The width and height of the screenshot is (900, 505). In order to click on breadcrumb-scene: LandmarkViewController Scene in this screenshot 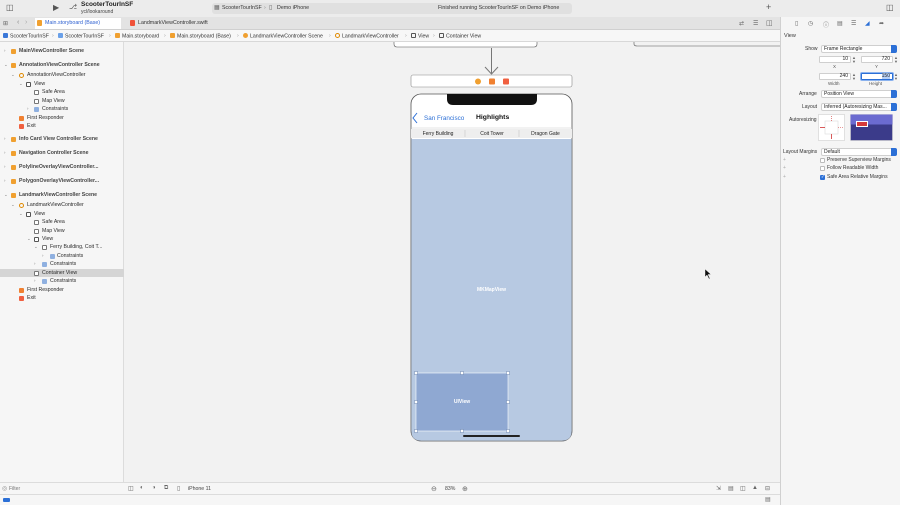, I will do `click(283, 36)`.